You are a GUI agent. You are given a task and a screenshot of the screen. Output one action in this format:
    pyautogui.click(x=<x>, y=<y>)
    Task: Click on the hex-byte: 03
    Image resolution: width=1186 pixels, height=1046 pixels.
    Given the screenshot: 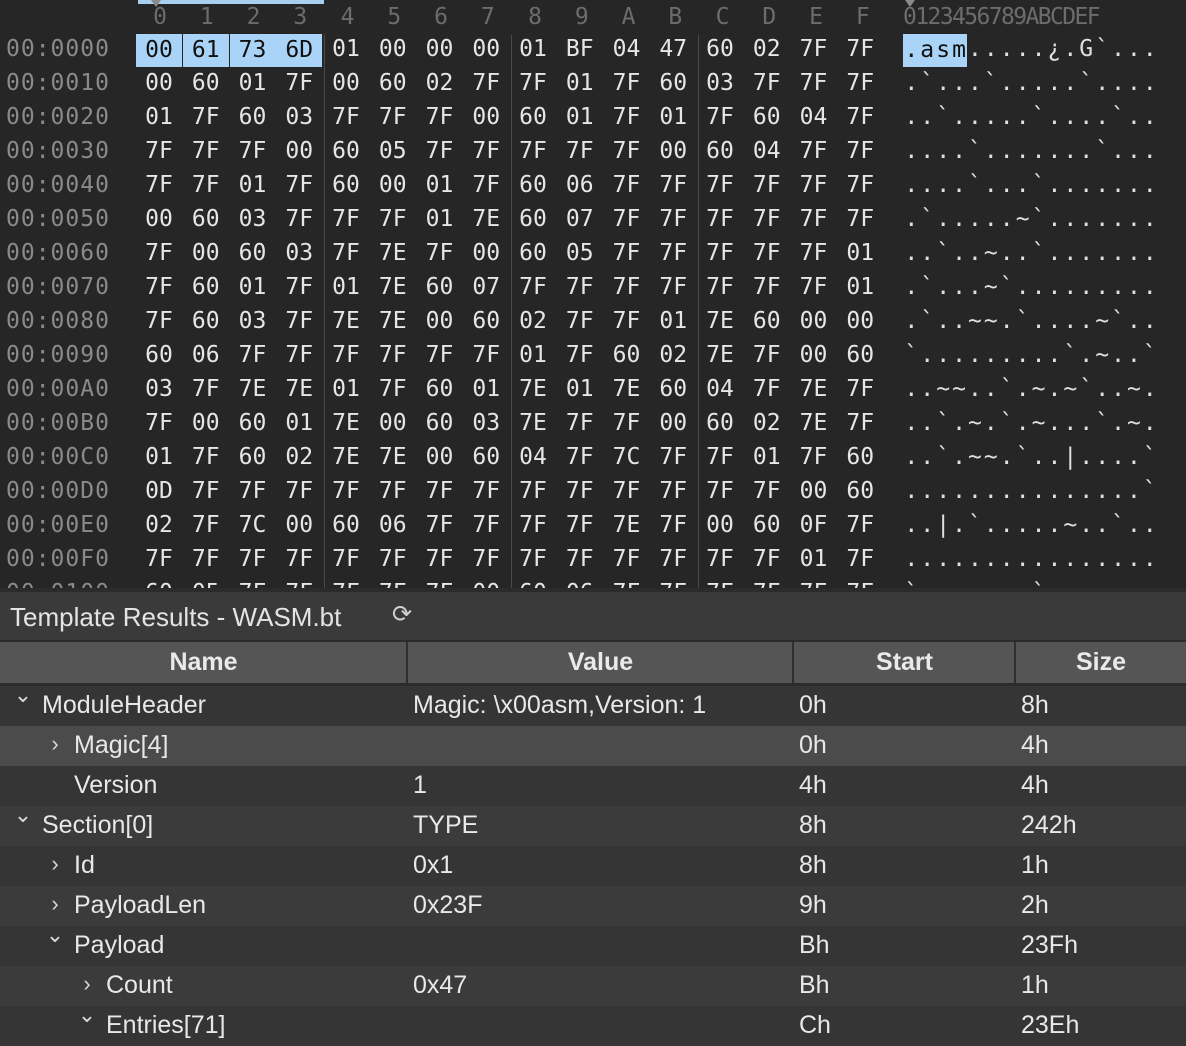 What is the action you would take?
    pyautogui.click(x=253, y=321)
    